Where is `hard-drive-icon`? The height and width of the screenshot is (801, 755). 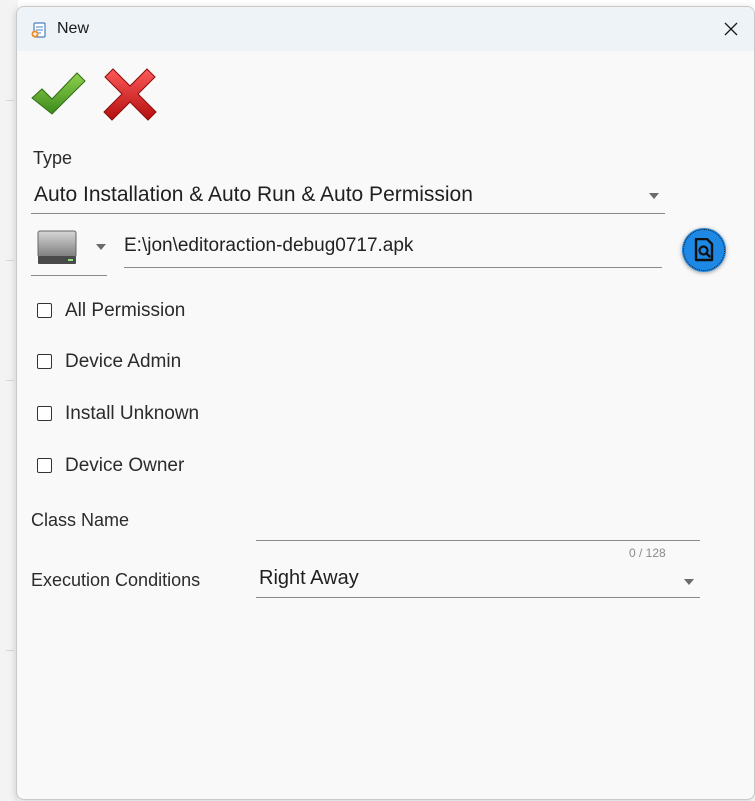 hard-drive-icon is located at coordinates (57, 247).